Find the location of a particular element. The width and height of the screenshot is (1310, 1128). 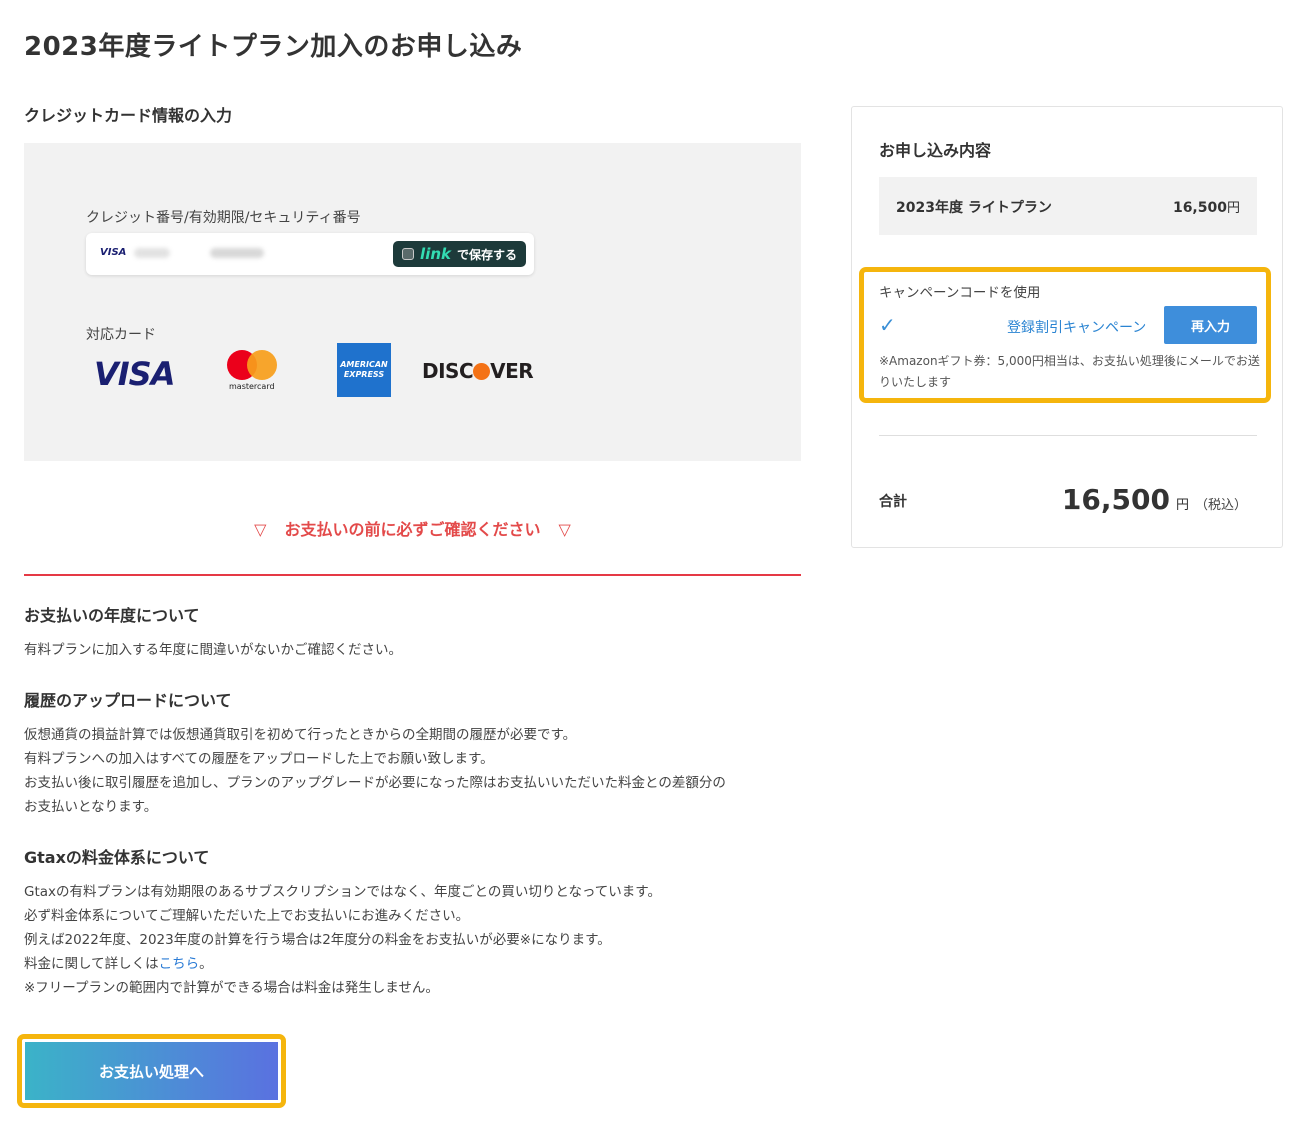

pricing-details-link: こちら is located at coordinates (179, 964).